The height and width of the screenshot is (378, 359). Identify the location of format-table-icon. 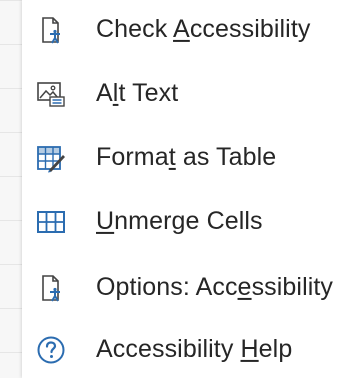
(51, 159).